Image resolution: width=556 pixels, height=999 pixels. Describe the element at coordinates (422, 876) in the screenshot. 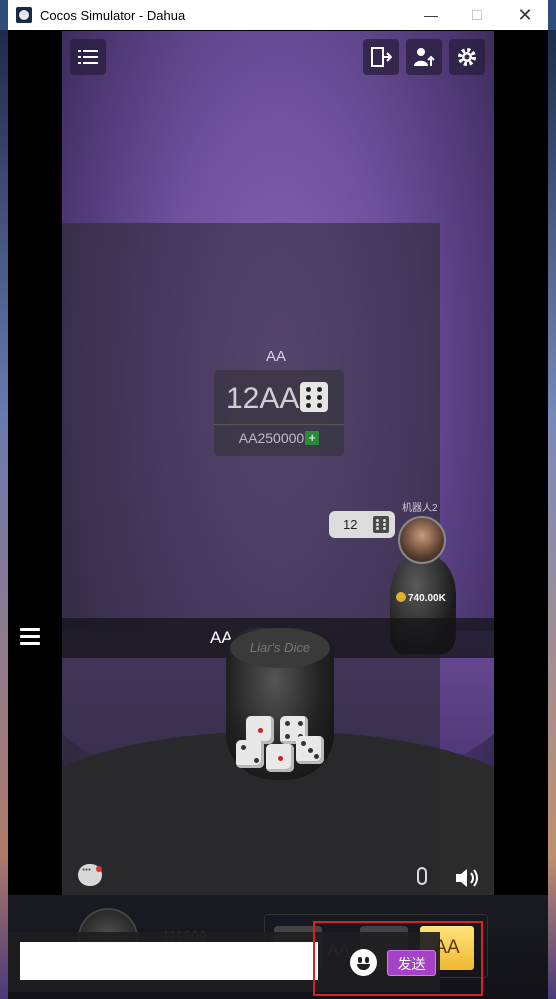

I see `microphone-icon` at that location.